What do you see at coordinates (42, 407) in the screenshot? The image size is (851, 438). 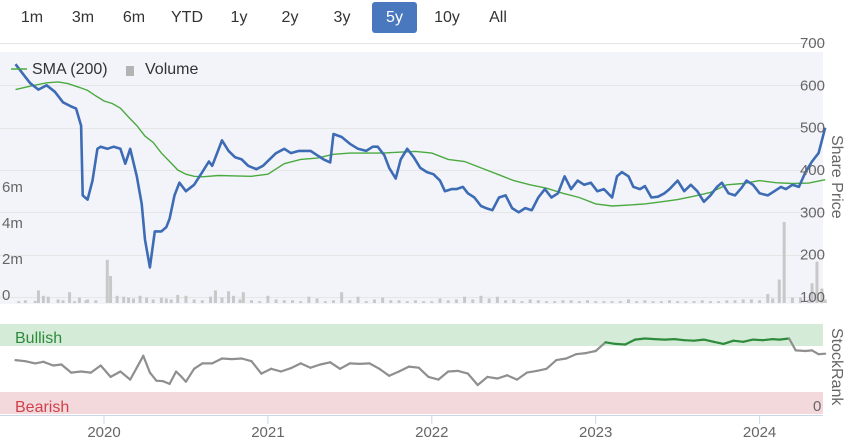 I see `bearish-label: Bearish` at bounding box center [42, 407].